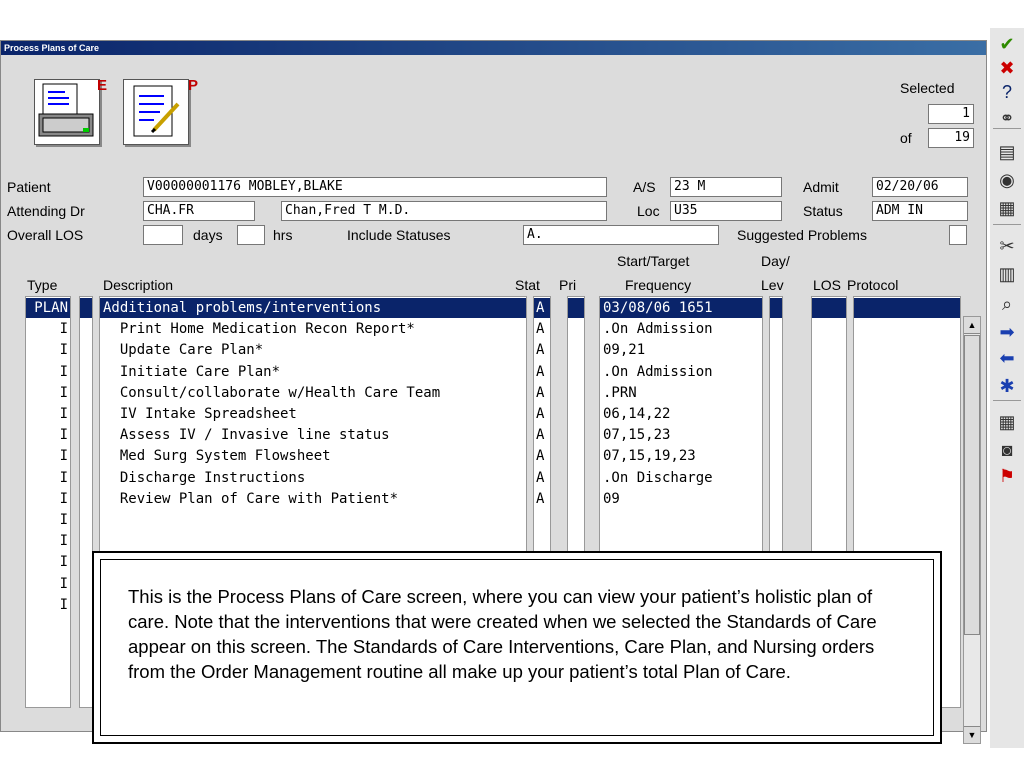  I want to click on selected-count-field: 1, so click(951, 114).